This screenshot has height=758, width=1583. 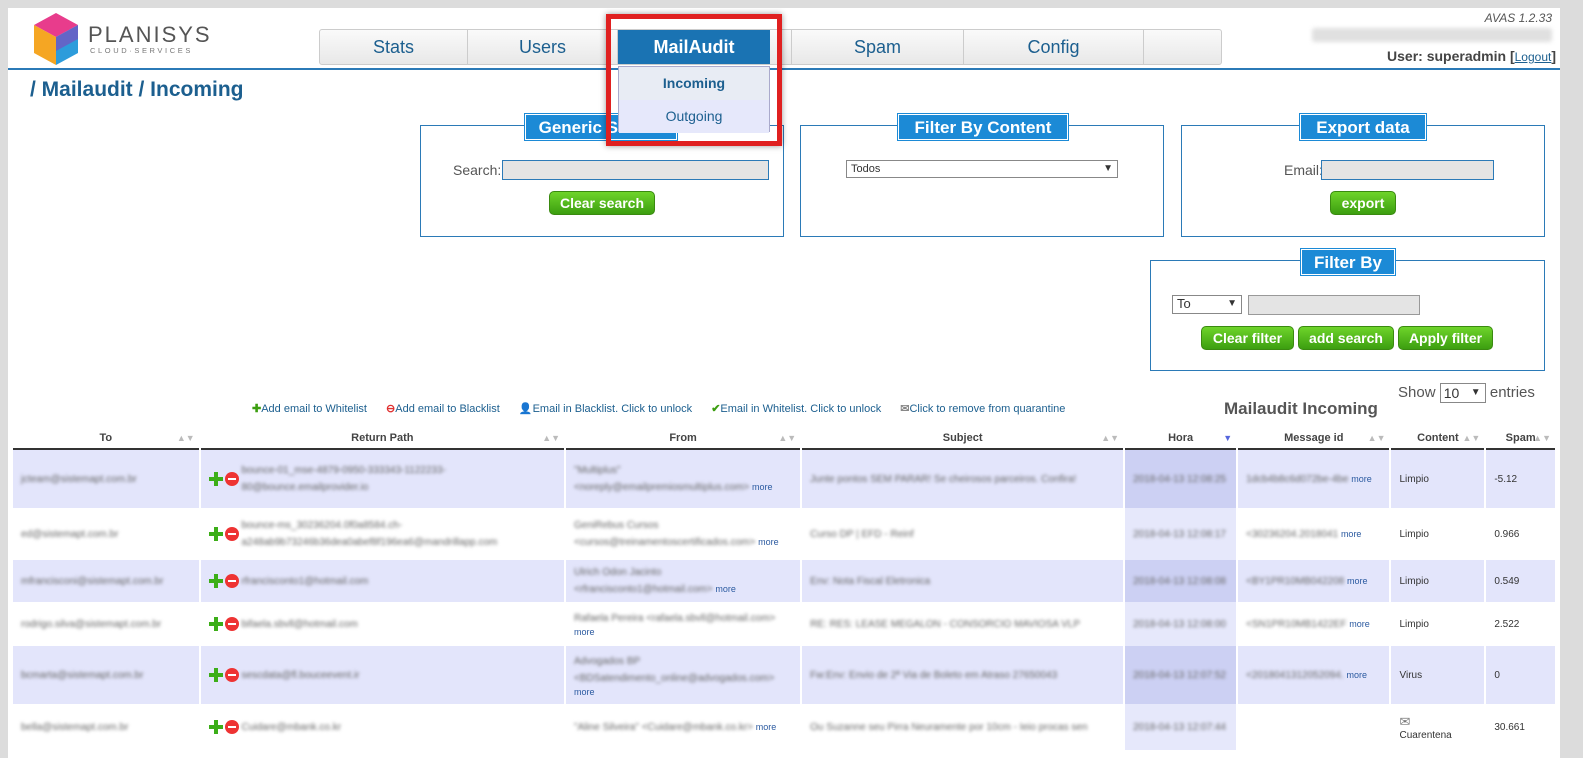 What do you see at coordinates (1314, 439) in the screenshot?
I see `col-message-id: Message id ▲▼` at bounding box center [1314, 439].